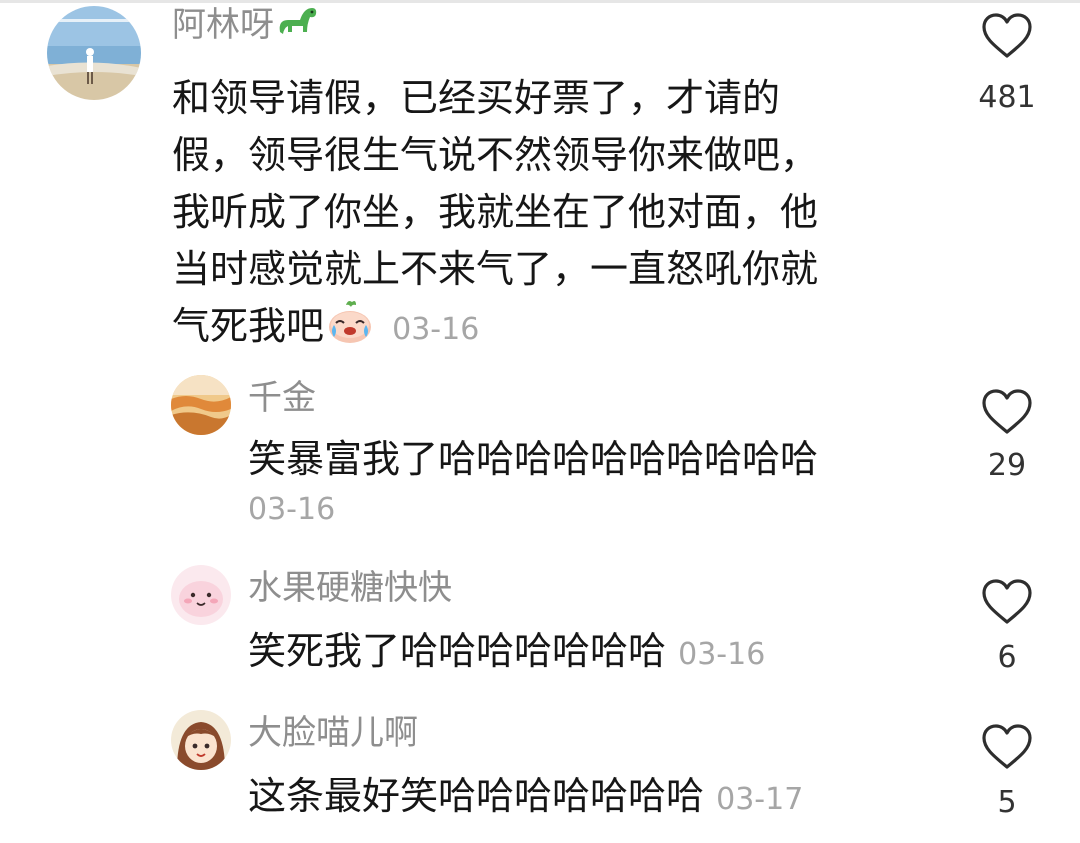  What do you see at coordinates (476, 796) in the screenshot?
I see `reply-text: 这条最好笑哈哈哈哈哈哈哈` at bounding box center [476, 796].